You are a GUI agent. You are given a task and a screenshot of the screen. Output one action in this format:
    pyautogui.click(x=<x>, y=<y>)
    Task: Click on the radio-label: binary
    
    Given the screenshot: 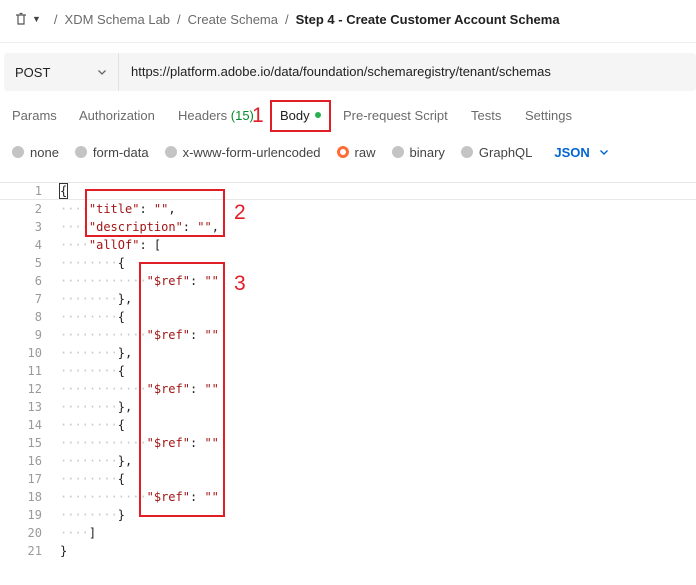 What is the action you would take?
    pyautogui.click(x=427, y=152)
    